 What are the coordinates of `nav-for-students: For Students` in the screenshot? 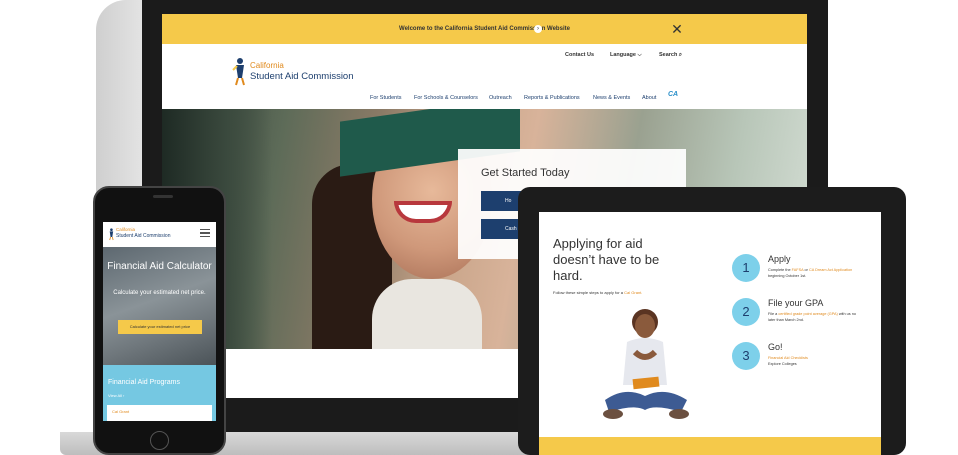 It's located at (386, 98).